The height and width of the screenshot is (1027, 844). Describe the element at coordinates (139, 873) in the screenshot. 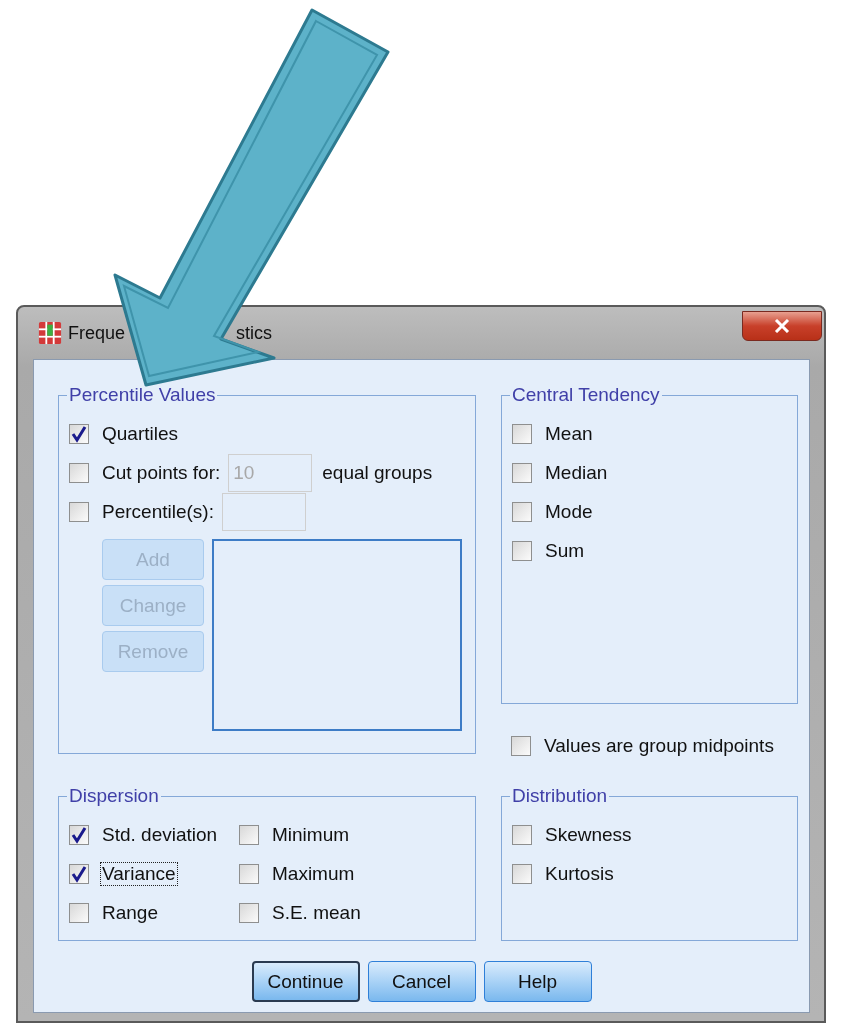

I see `checkbox-label: Variance` at that location.